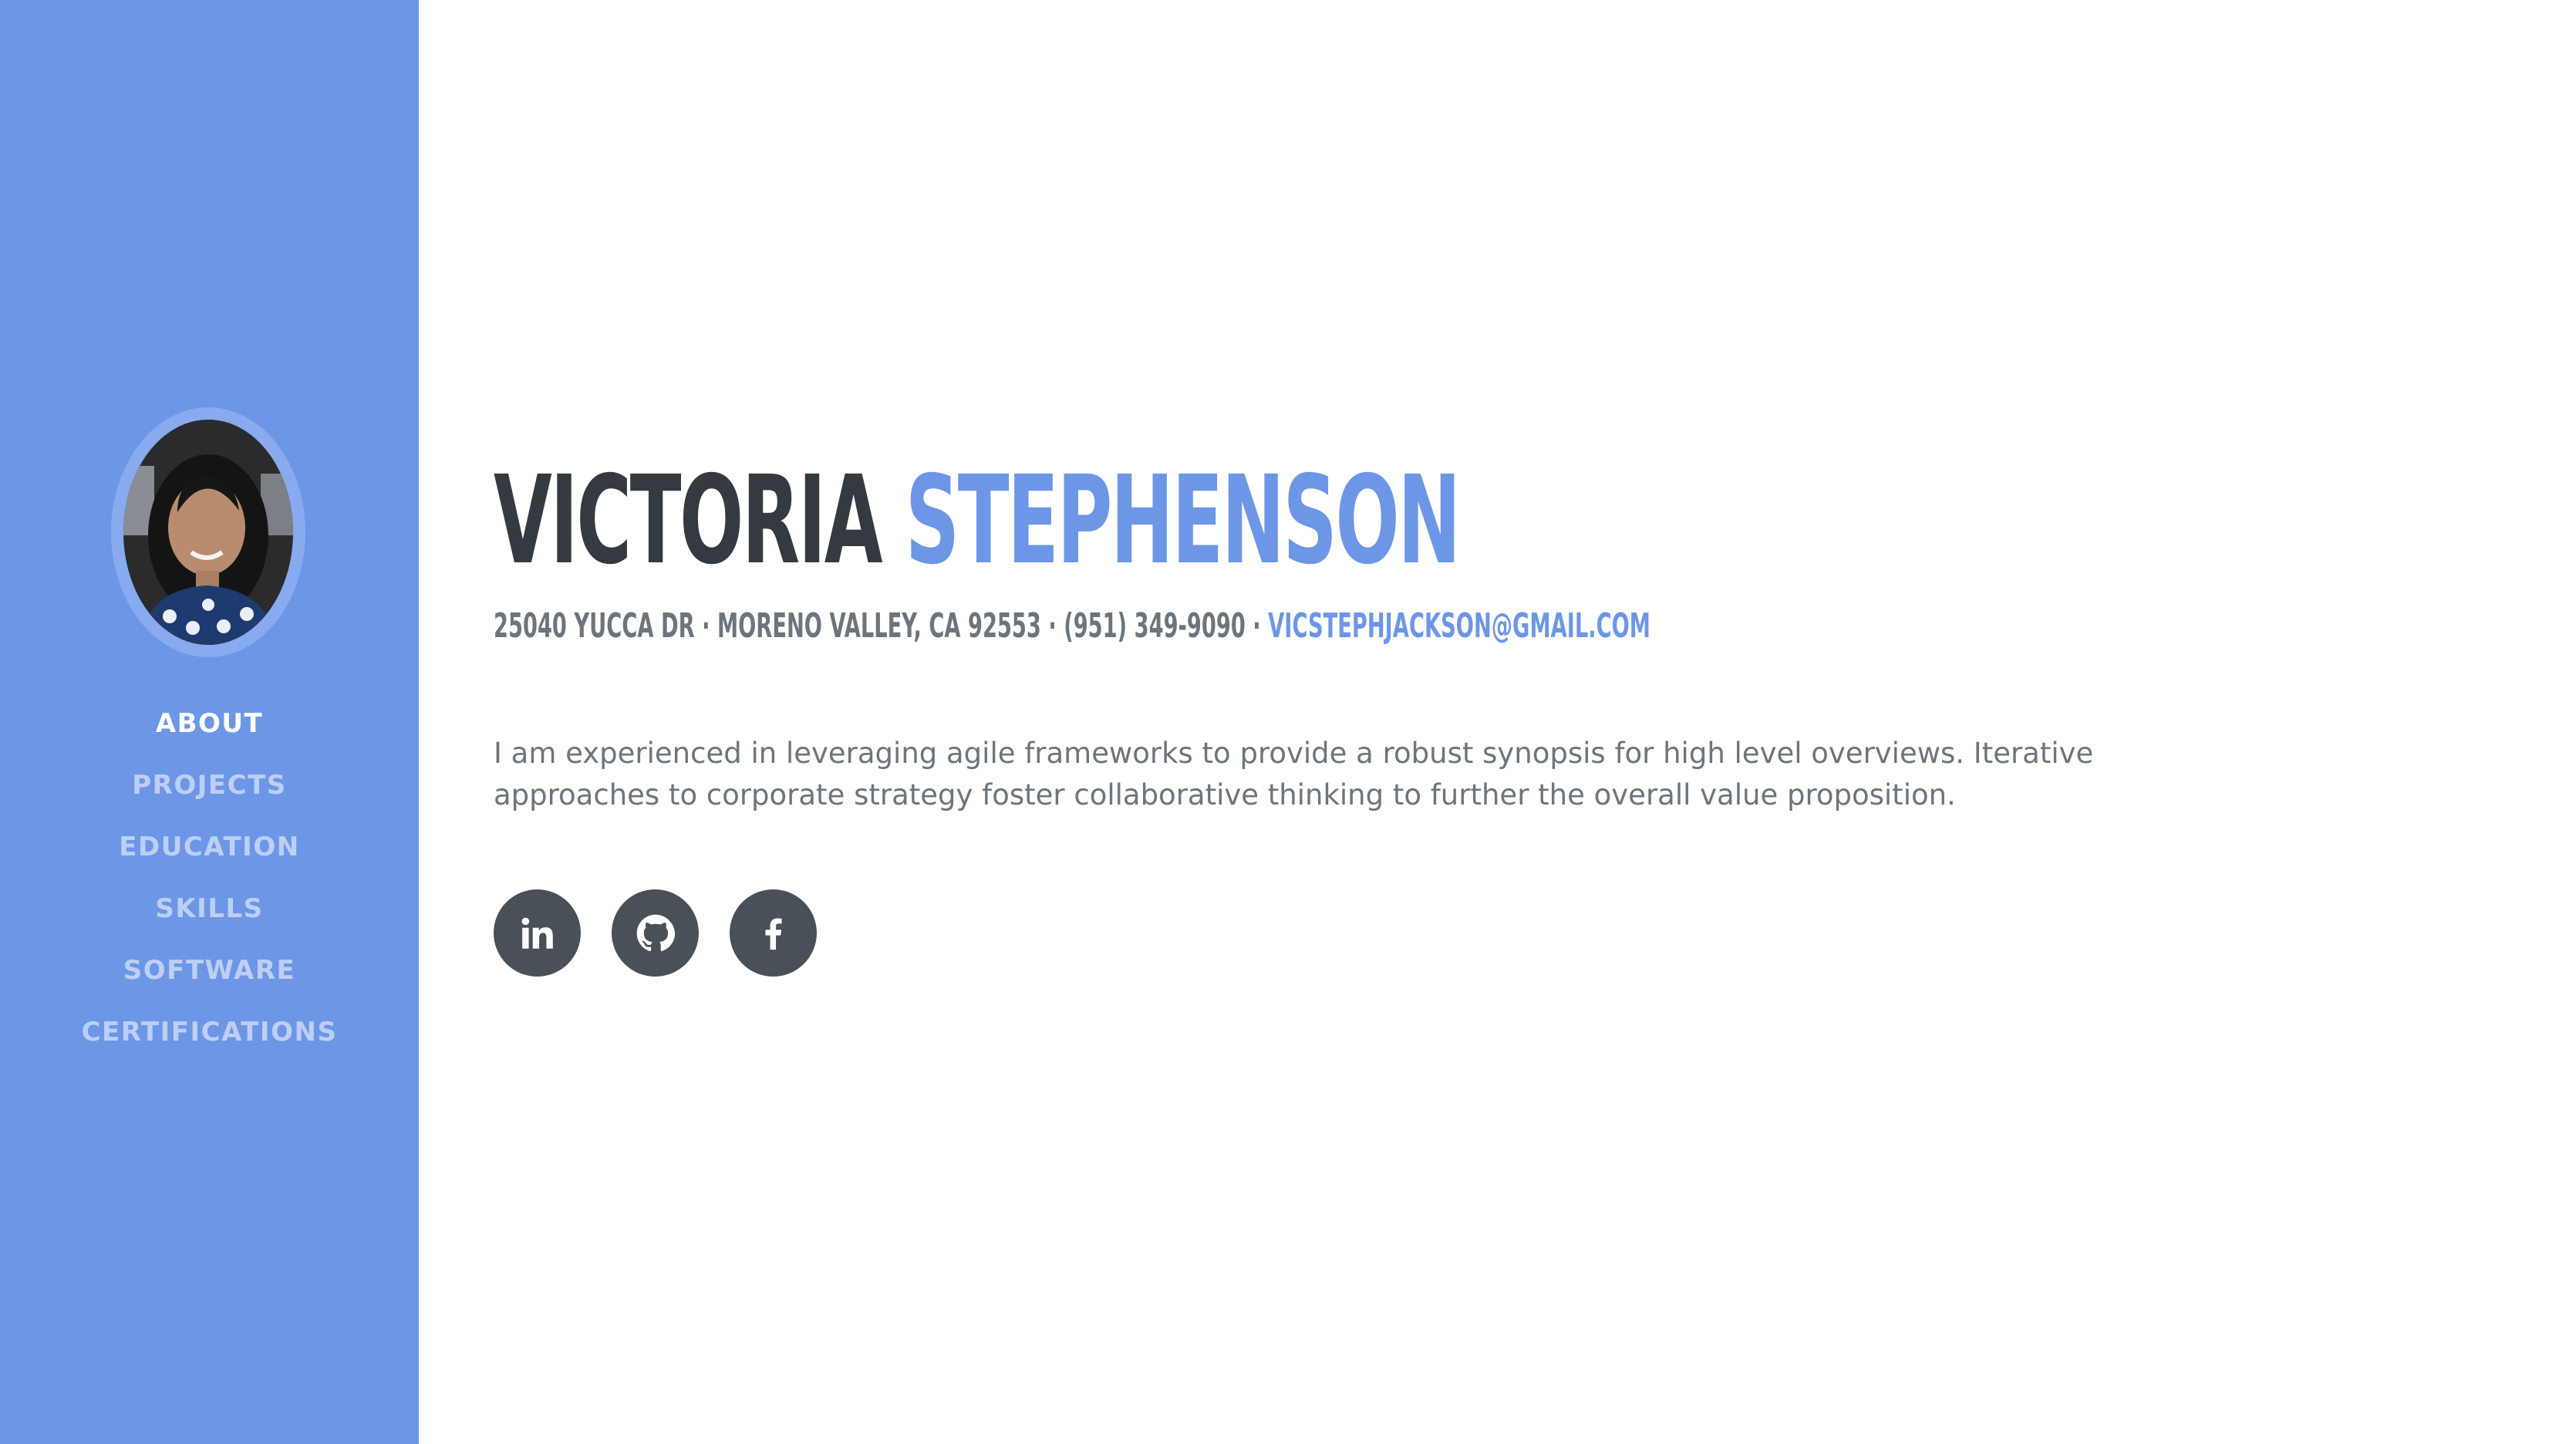  I want to click on nav-item-skills: SKILLS, so click(209, 909).